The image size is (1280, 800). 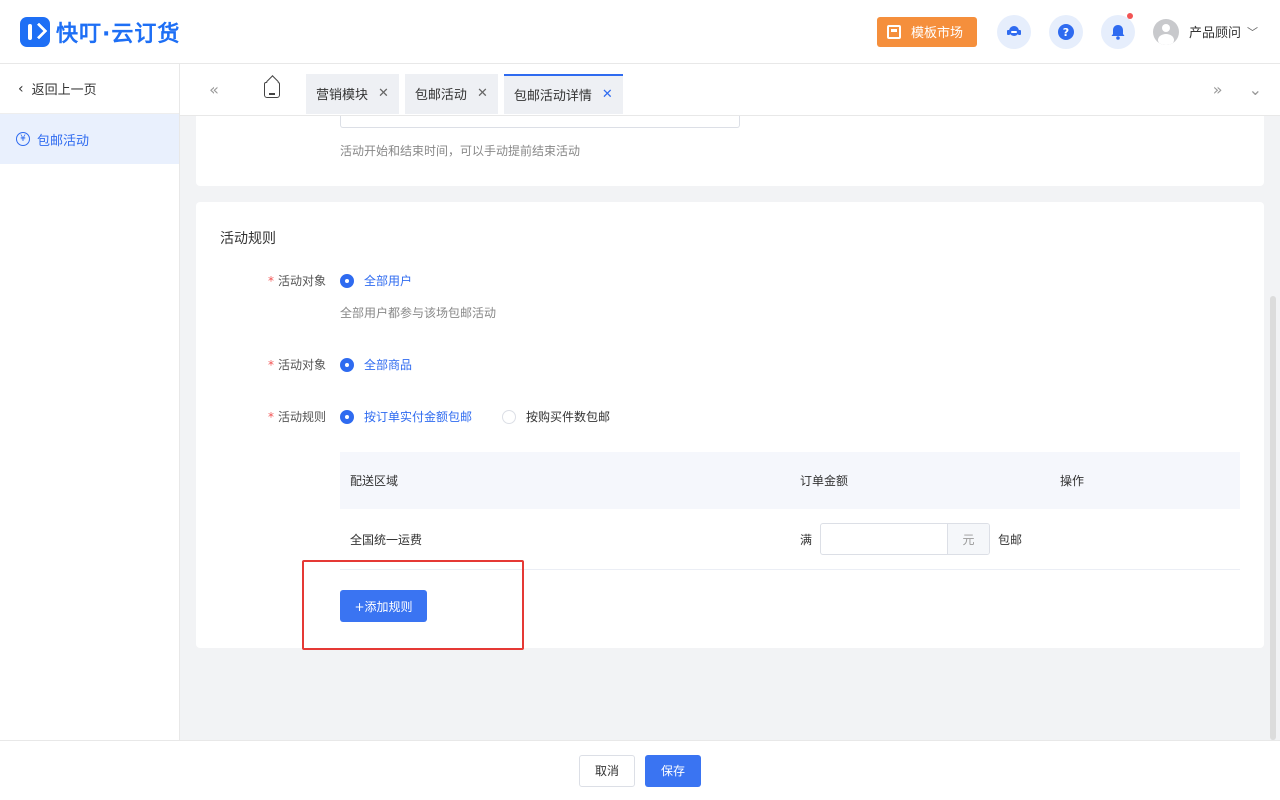 I want to click on amount-prefix: 满, so click(x=806, y=539).